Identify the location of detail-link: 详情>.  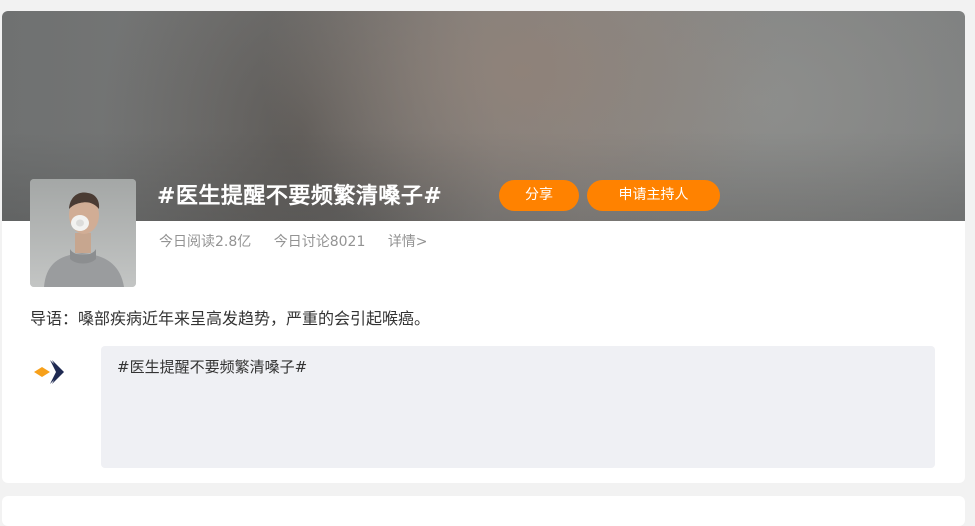
(408, 242).